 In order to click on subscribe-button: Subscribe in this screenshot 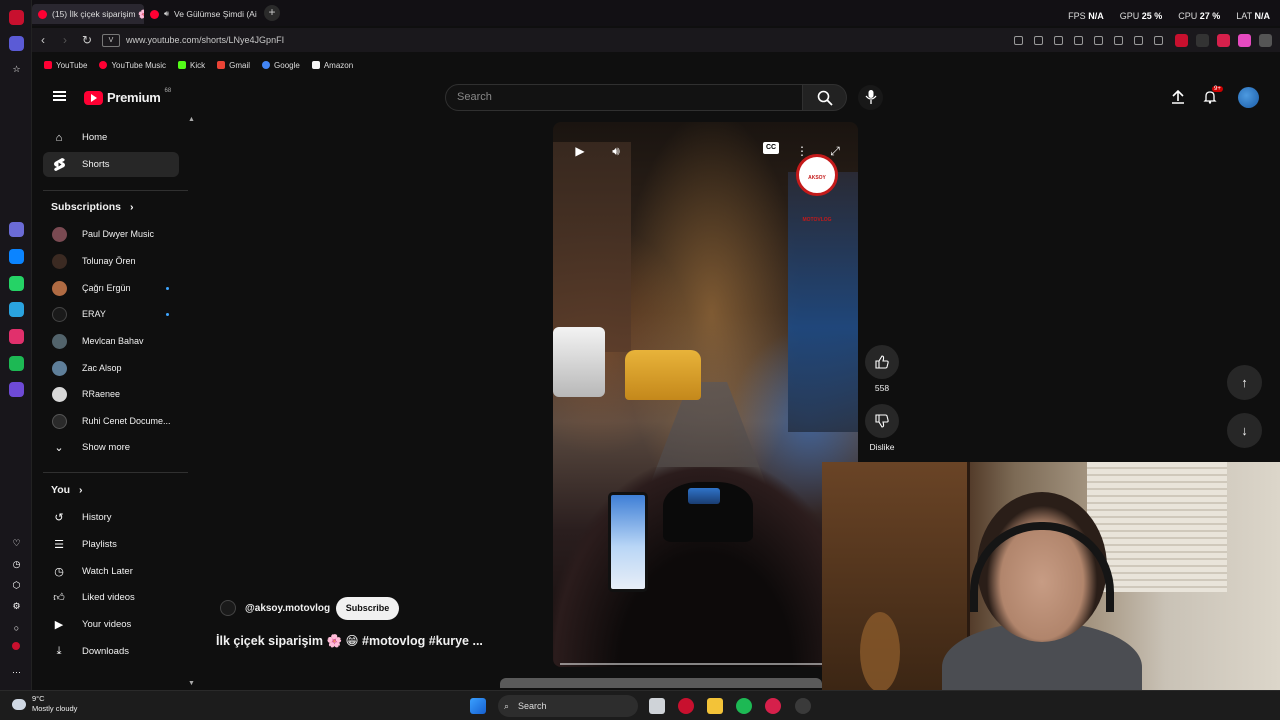, I will do `click(367, 608)`.